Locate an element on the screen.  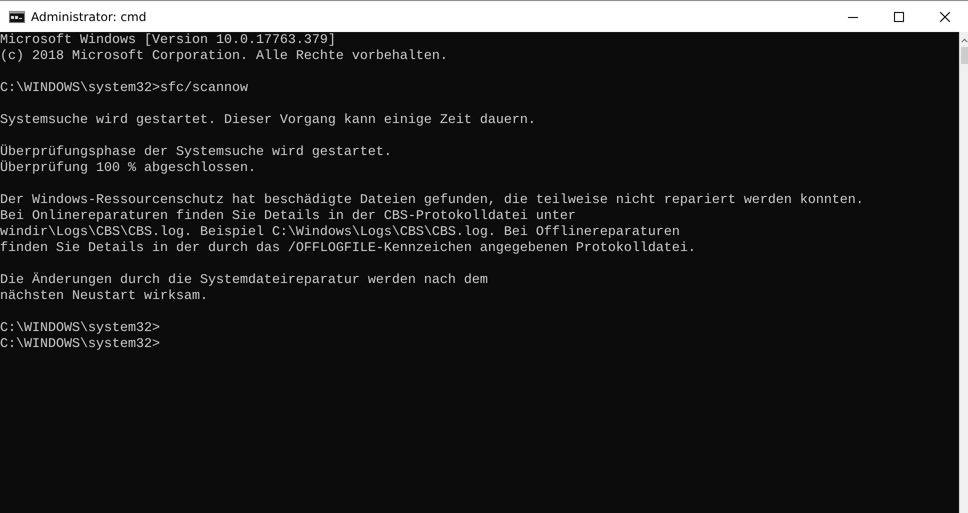
console-icon is located at coordinates (17, 16).